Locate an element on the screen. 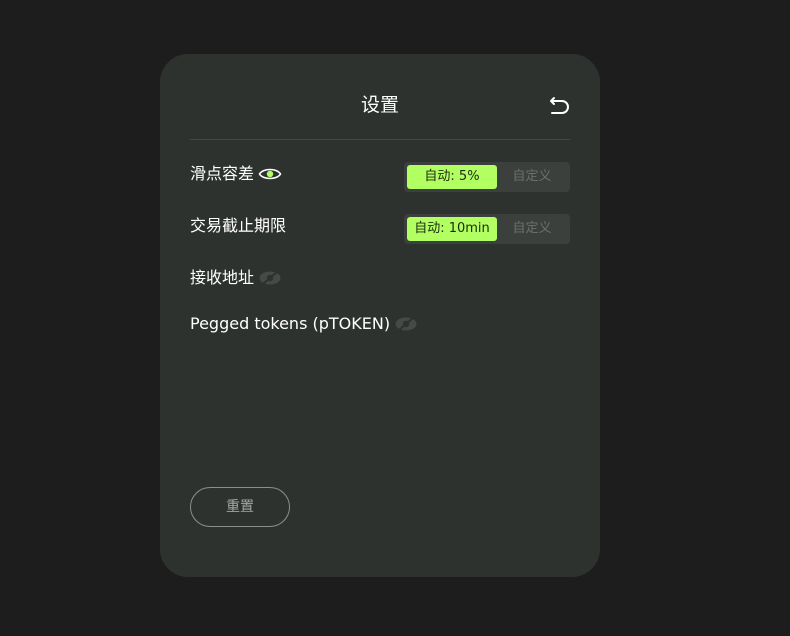  slippage-custom-option: 自定义 is located at coordinates (532, 177).